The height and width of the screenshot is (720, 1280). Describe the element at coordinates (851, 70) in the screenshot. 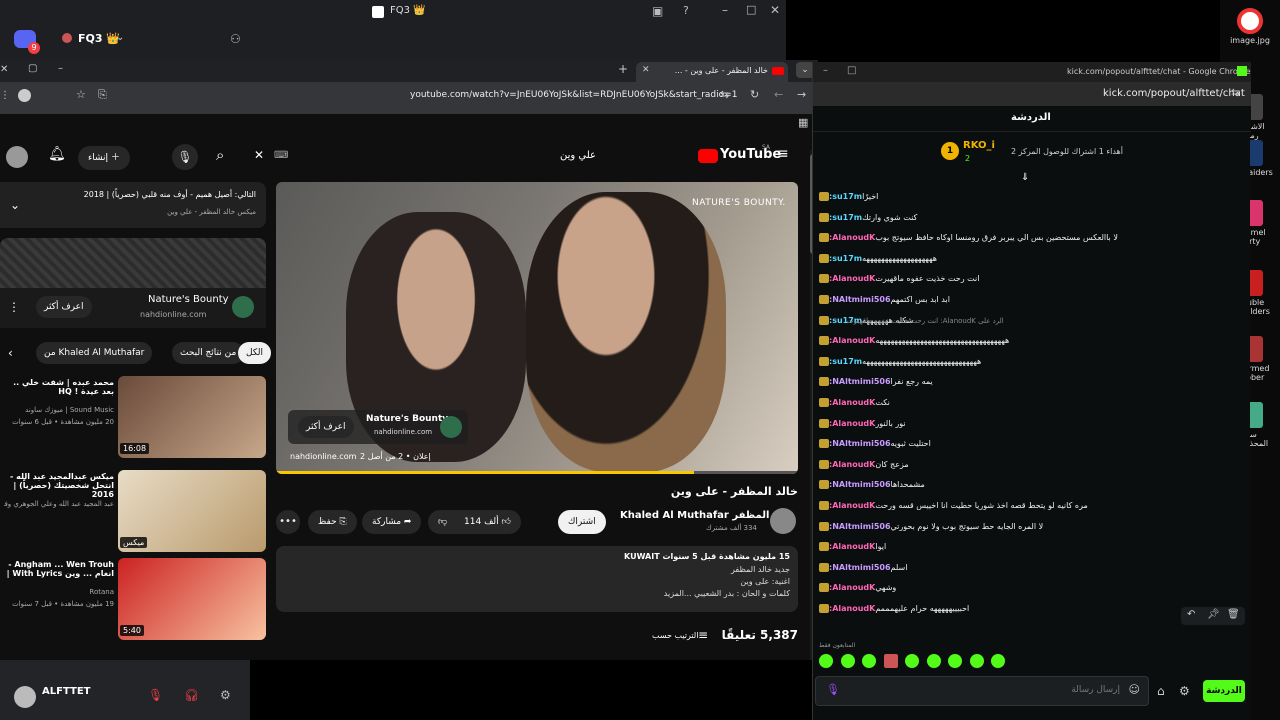

I see `kick-maximize-icon: □` at that location.